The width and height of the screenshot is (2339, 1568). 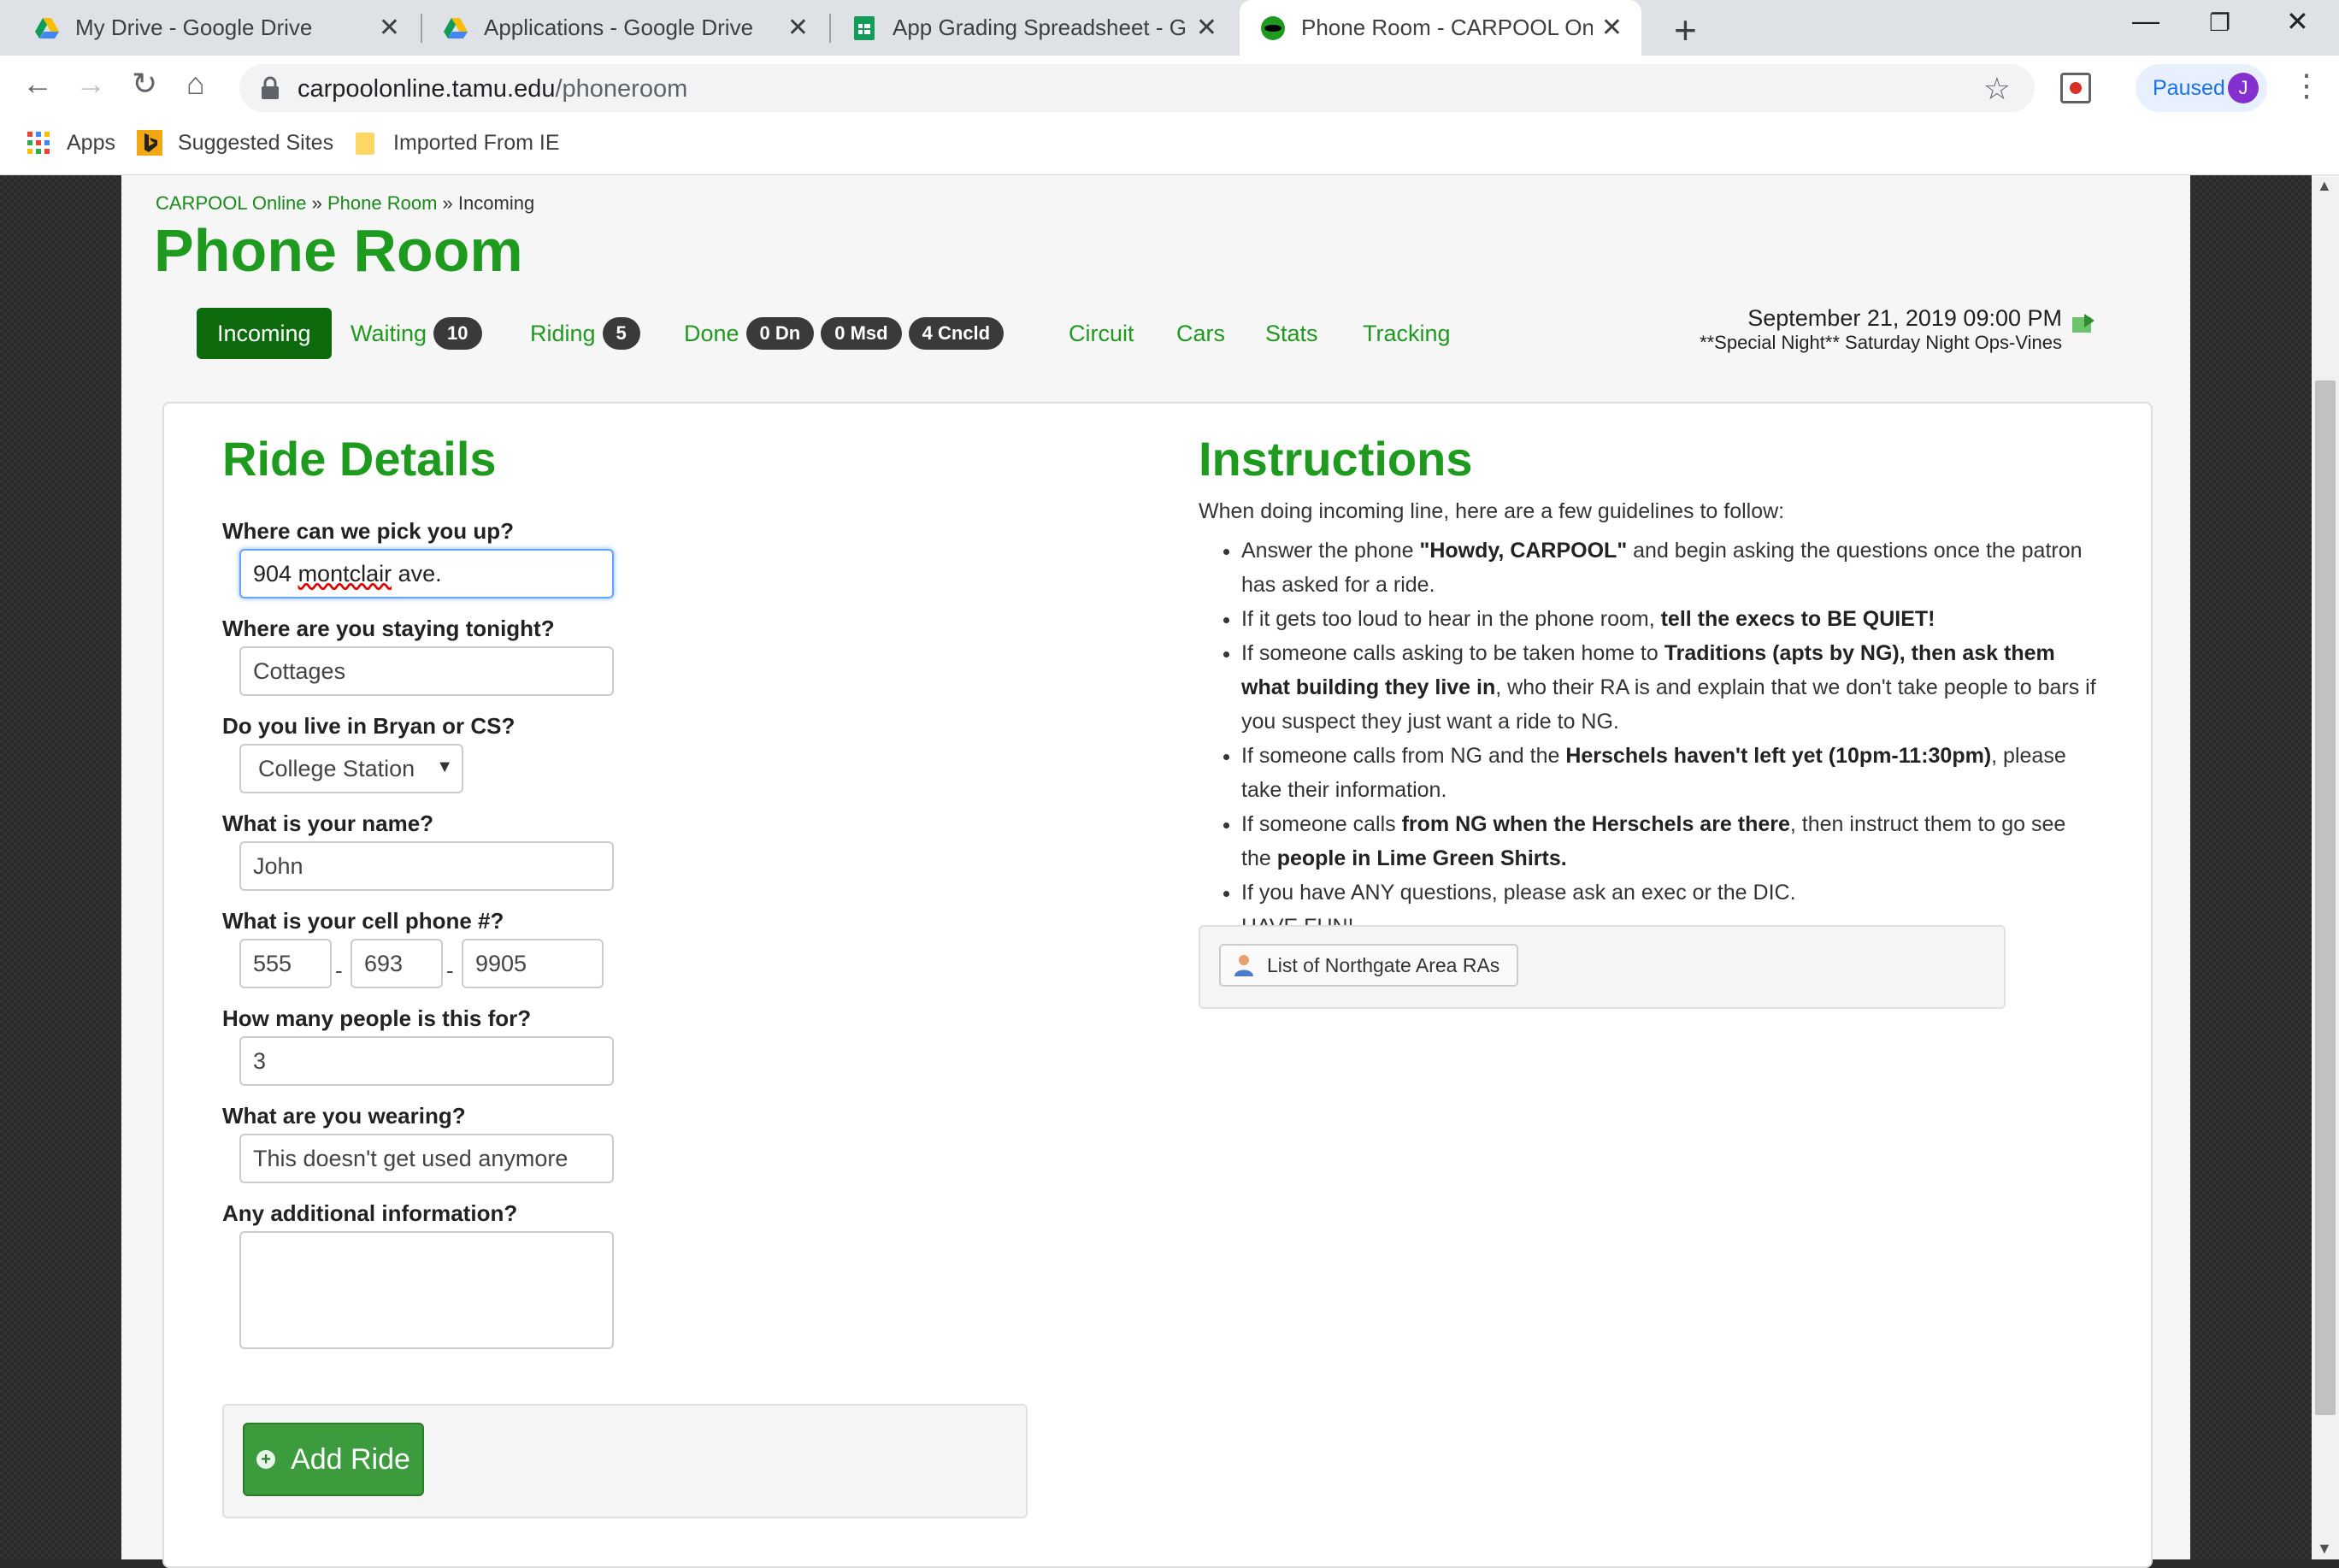 What do you see at coordinates (382, 203) in the screenshot?
I see `breadcrumb-phone-room: Phone Room` at bounding box center [382, 203].